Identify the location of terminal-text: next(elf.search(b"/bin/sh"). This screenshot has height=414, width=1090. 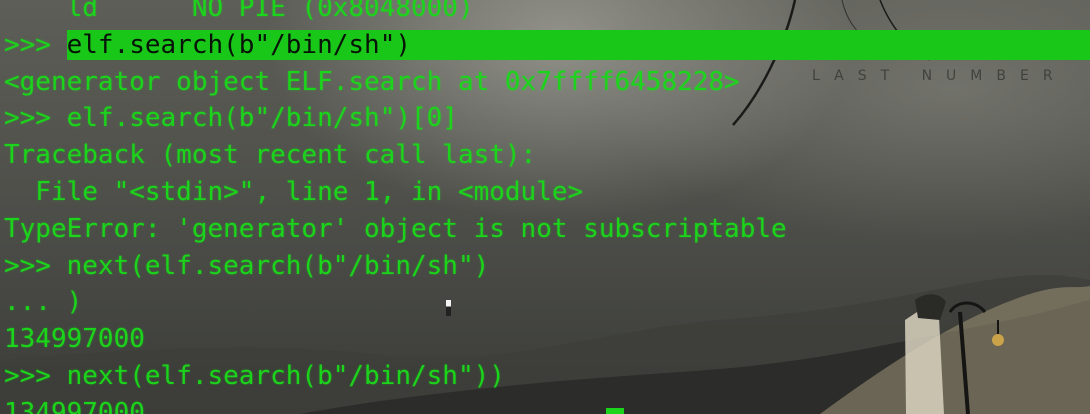
(278, 265).